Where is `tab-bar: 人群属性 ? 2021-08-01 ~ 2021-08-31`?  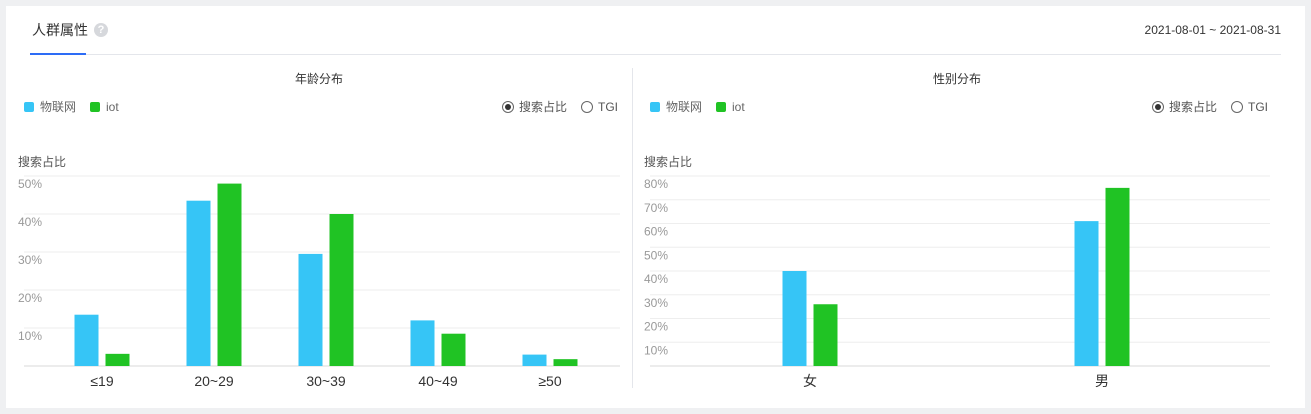 tab-bar: 人群属性 ? 2021-08-01 ~ 2021-08-31 is located at coordinates (655, 30).